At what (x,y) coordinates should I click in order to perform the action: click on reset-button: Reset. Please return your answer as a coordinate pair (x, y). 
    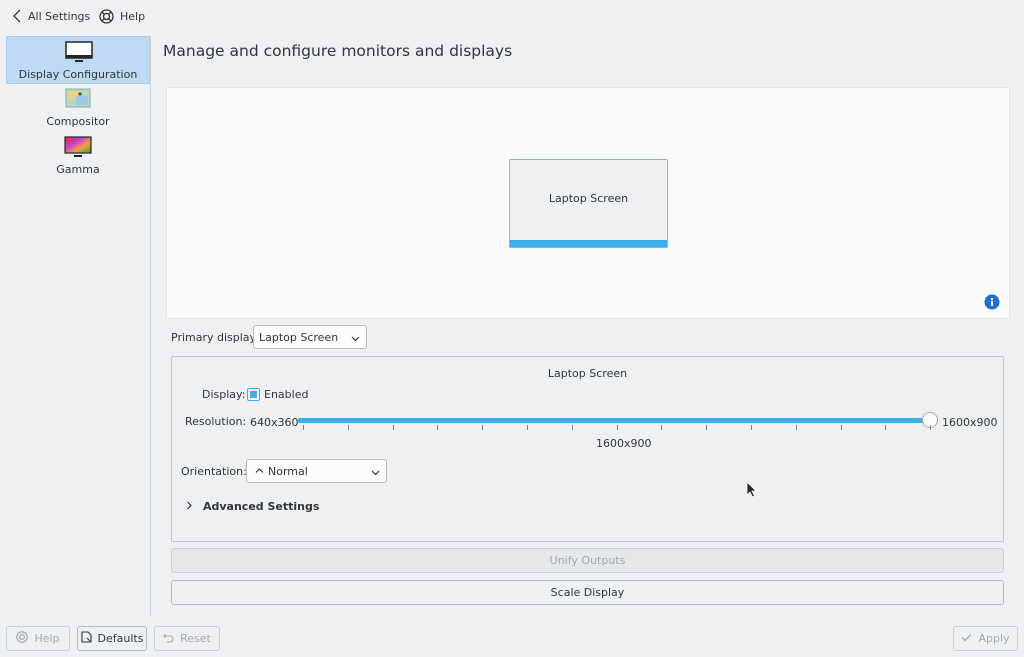
    Looking at the image, I should click on (187, 638).